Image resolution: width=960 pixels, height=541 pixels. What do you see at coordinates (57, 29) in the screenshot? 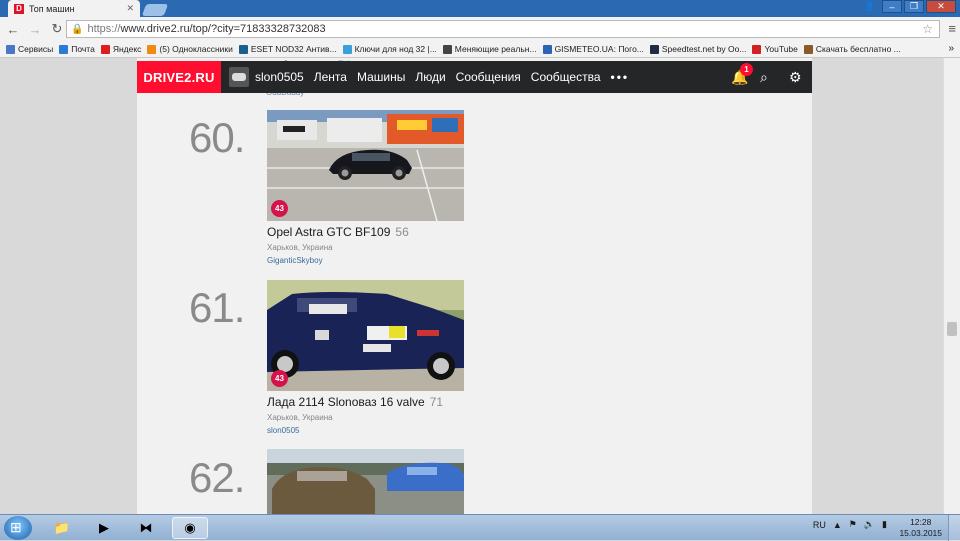
I see `reload-button: ↻` at bounding box center [57, 29].